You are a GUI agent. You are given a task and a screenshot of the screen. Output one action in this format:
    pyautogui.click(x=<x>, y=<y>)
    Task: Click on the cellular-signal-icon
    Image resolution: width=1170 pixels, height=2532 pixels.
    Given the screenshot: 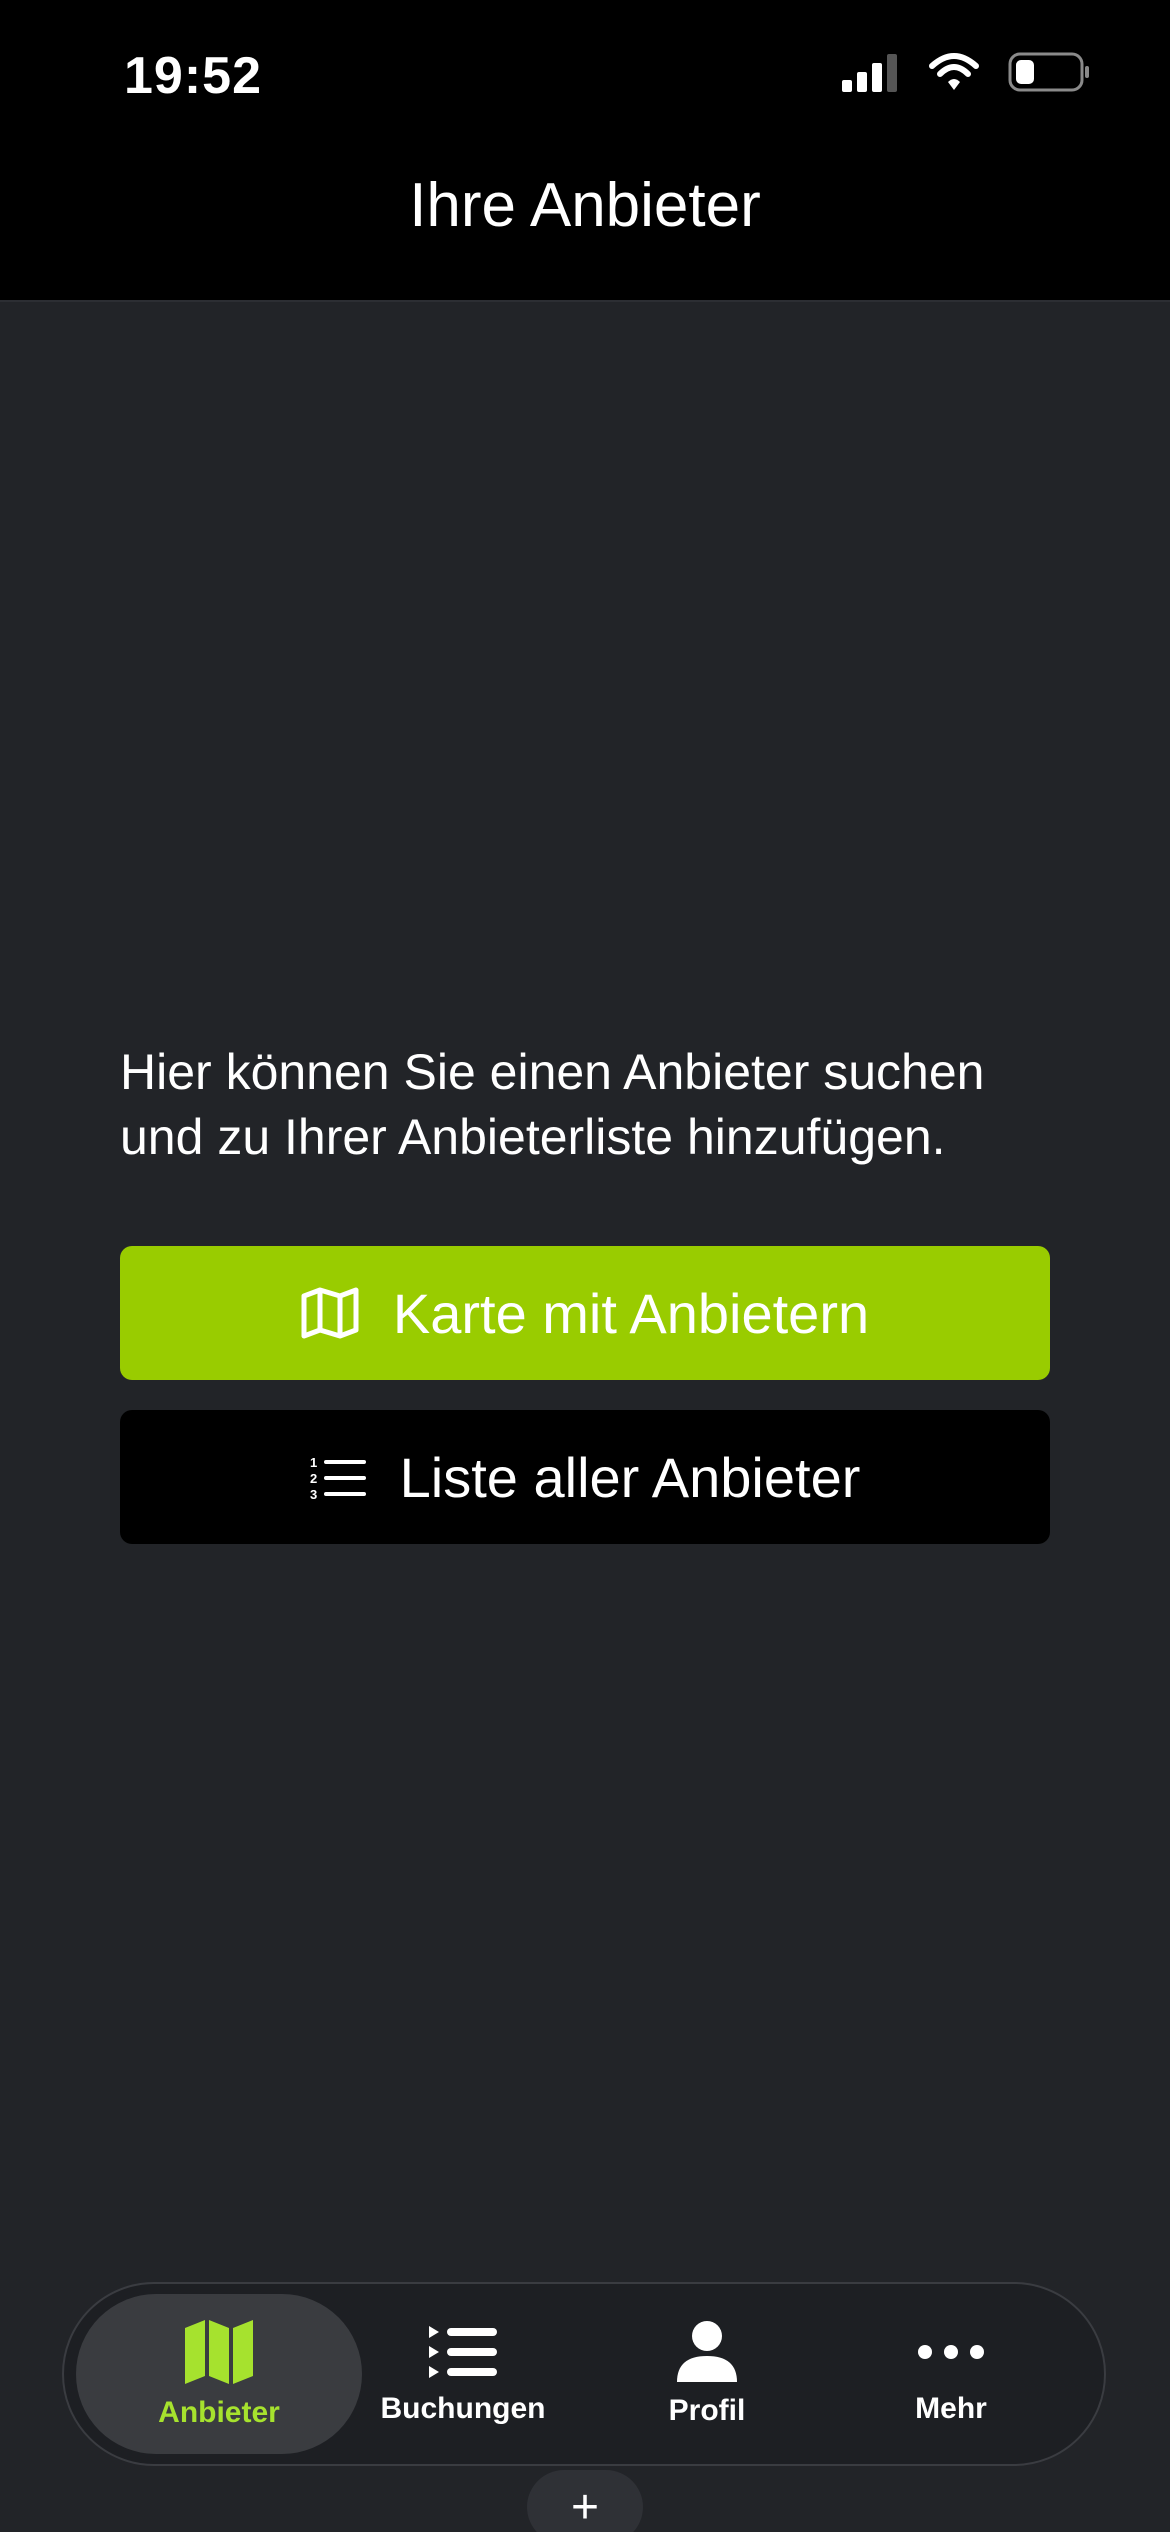 What is the action you would take?
    pyautogui.click(x=869, y=73)
    